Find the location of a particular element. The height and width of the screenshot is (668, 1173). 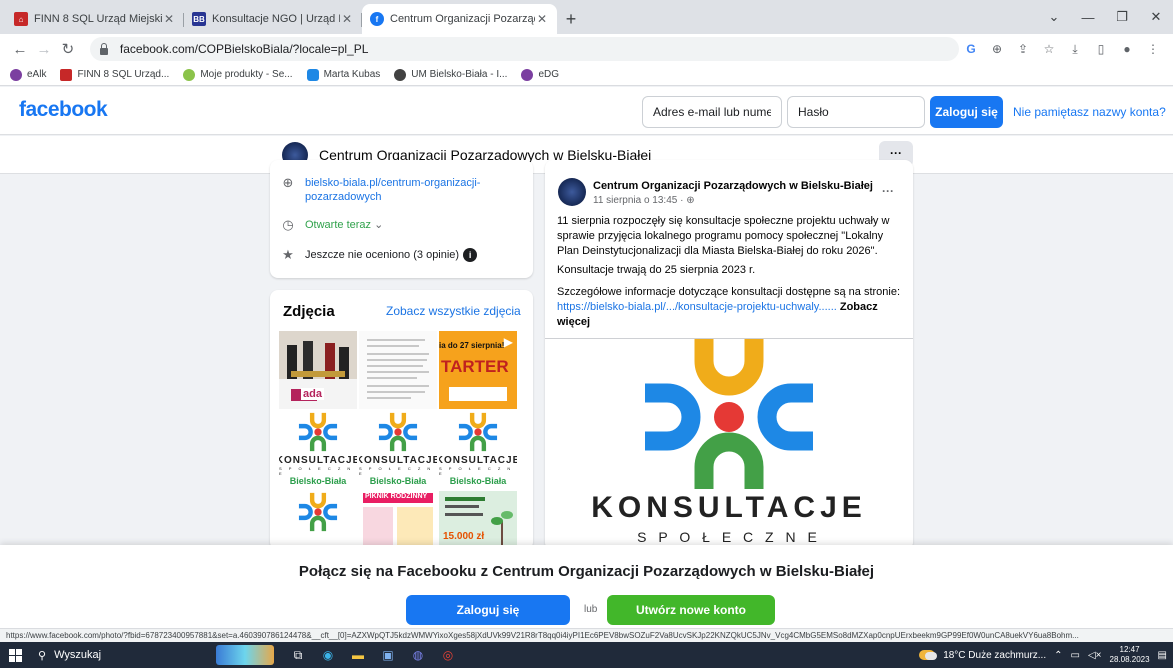

tab-search-icon: ⌄ is located at coordinates (1054, 17).